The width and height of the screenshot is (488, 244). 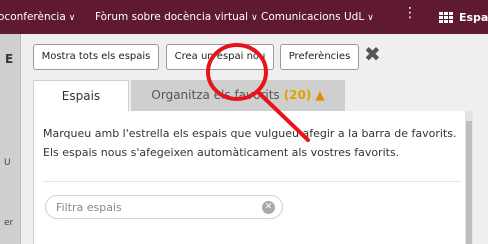 I want to click on preferences-button: Preferències, so click(x=319, y=57).